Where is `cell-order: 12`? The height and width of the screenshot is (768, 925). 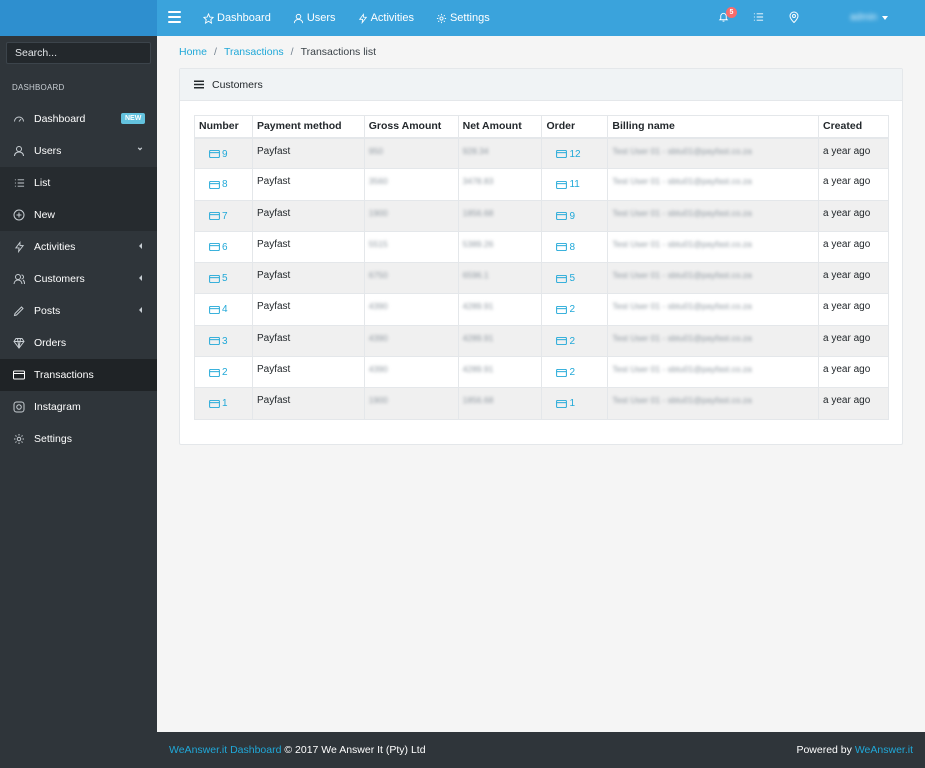
cell-order: 12 is located at coordinates (575, 153).